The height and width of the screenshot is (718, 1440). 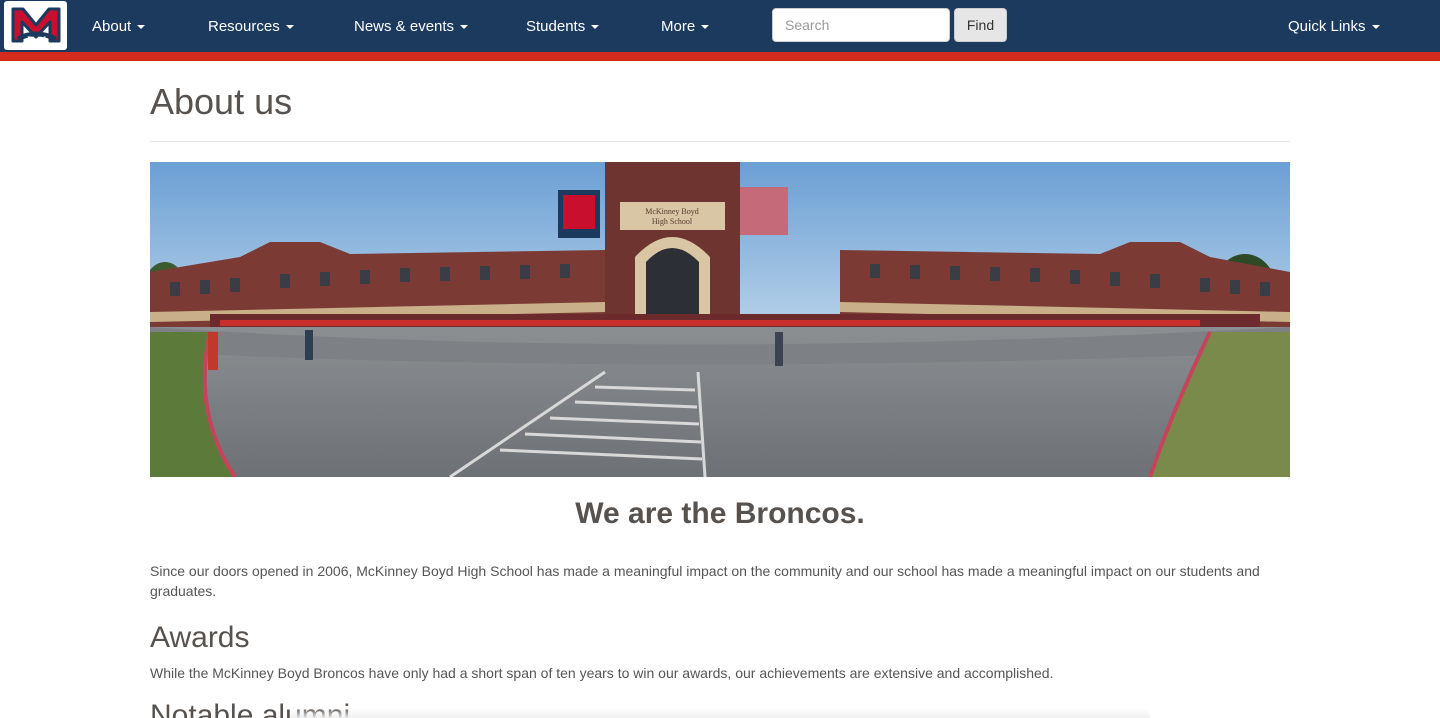 I want to click on awards-heading: Awards, so click(x=200, y=637).